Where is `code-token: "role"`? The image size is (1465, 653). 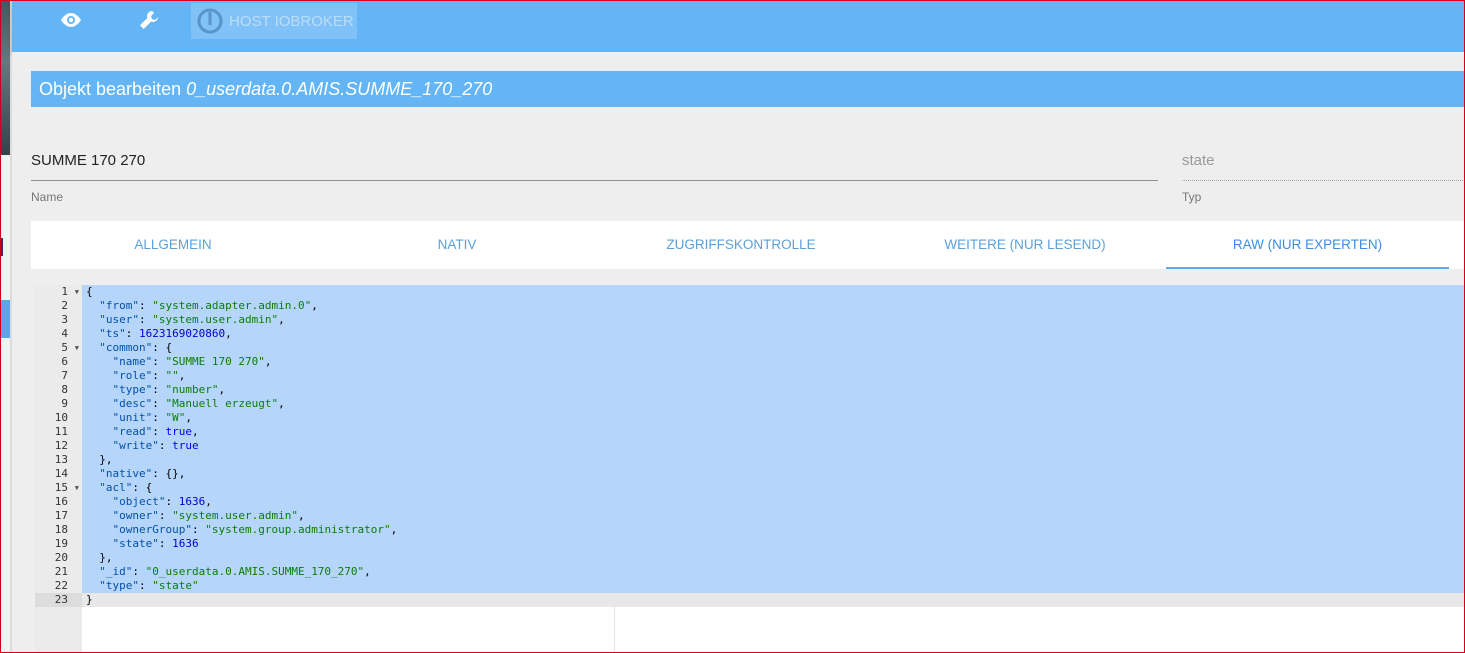
code-token: "role" is located at coordinates (132, 375).